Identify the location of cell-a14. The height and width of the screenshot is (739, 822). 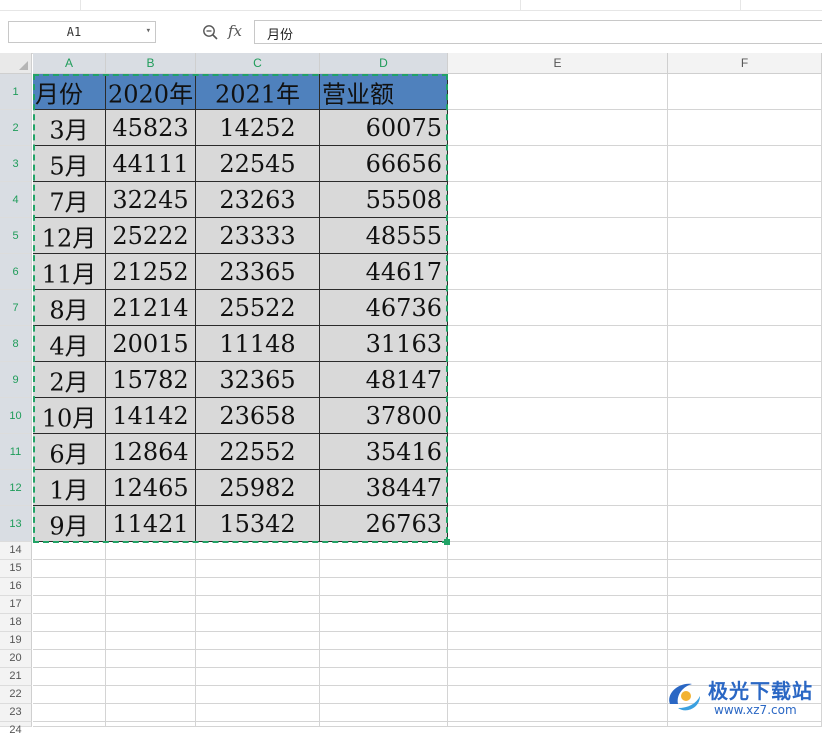
(69, 551).